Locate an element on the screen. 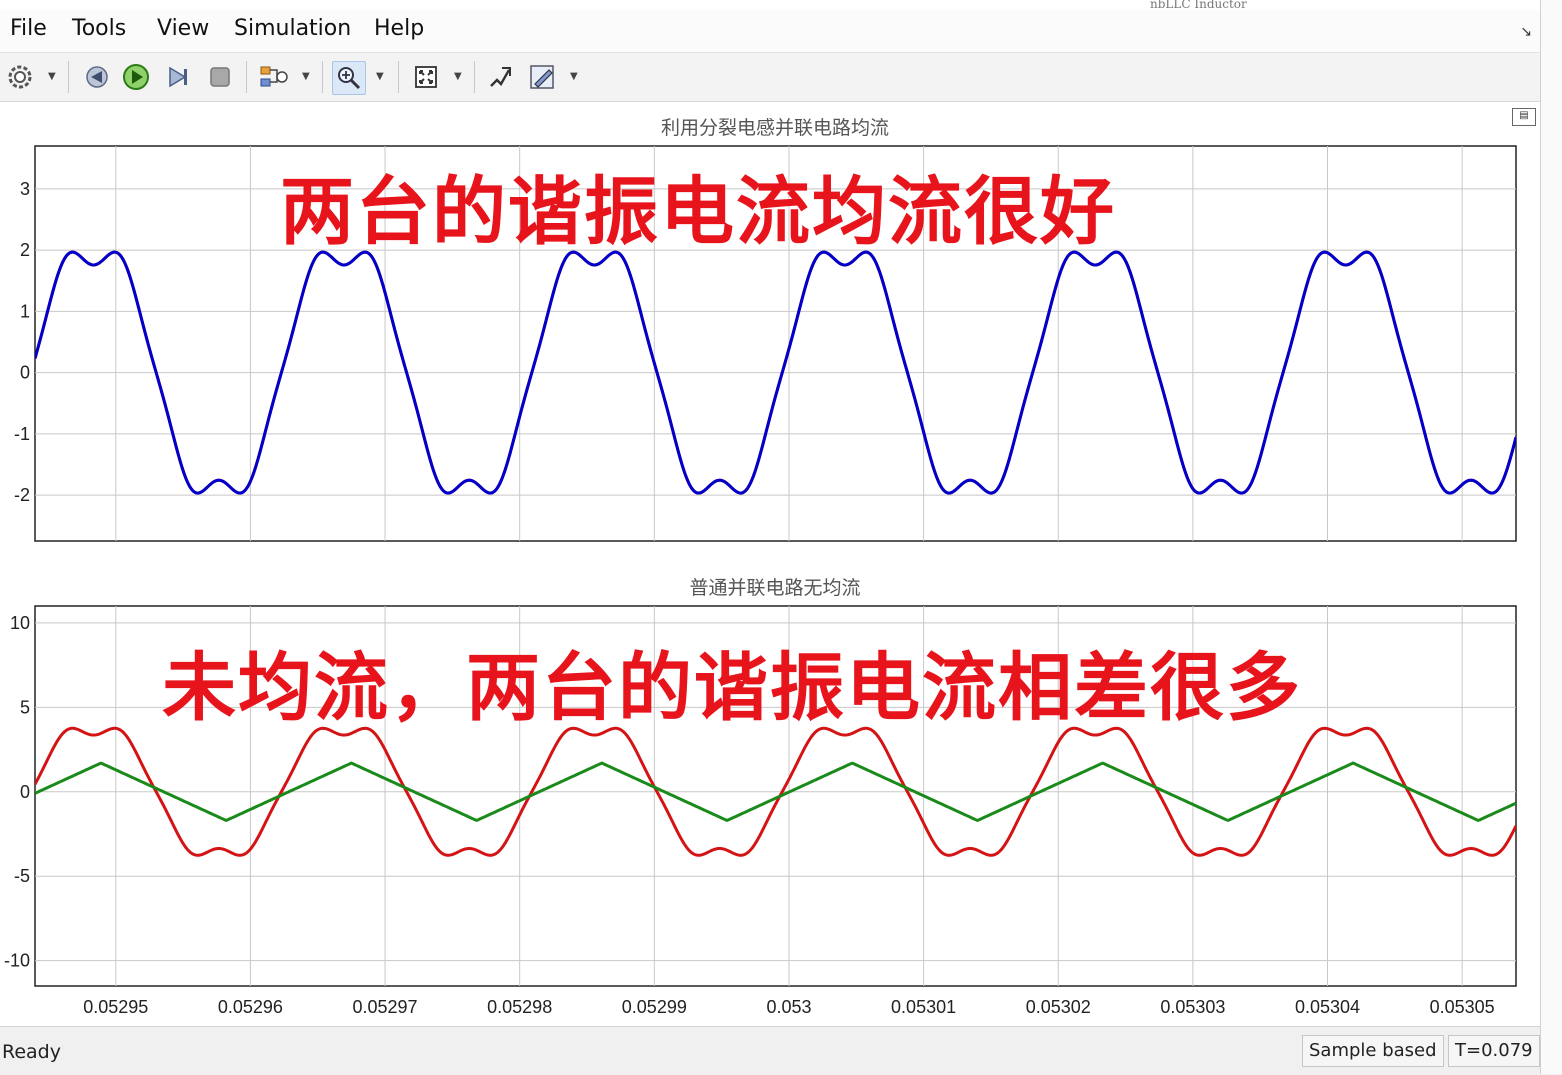  bottom-y-tick-label: 10 is located at coordinates (20, 623).